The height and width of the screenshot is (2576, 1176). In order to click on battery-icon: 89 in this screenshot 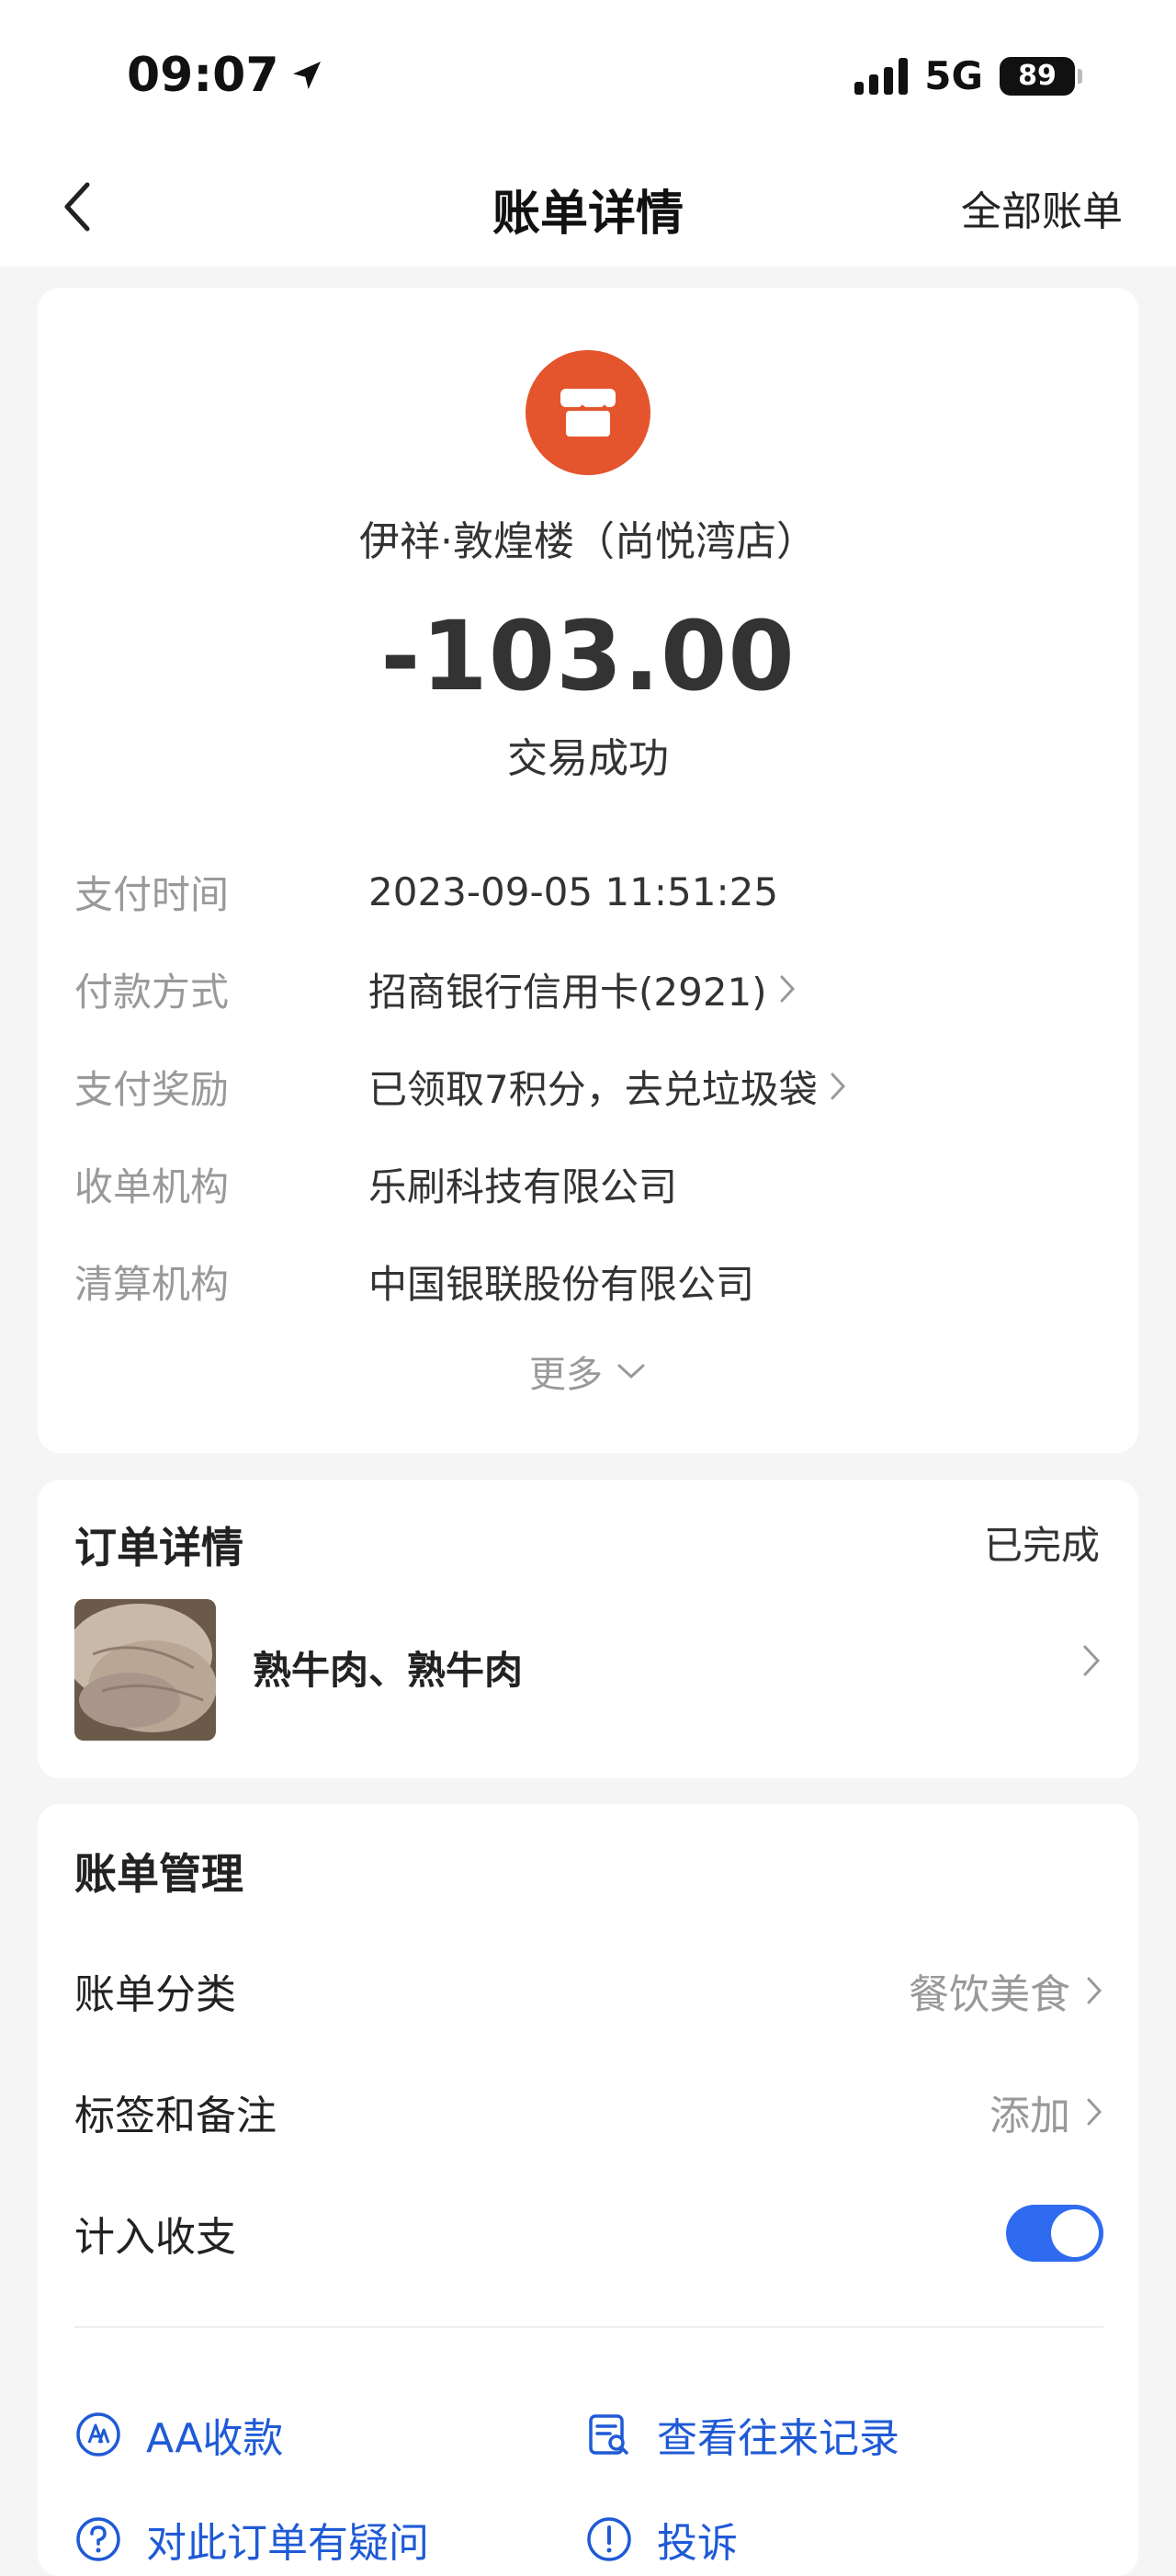, I will do `click(1041, 76)`.